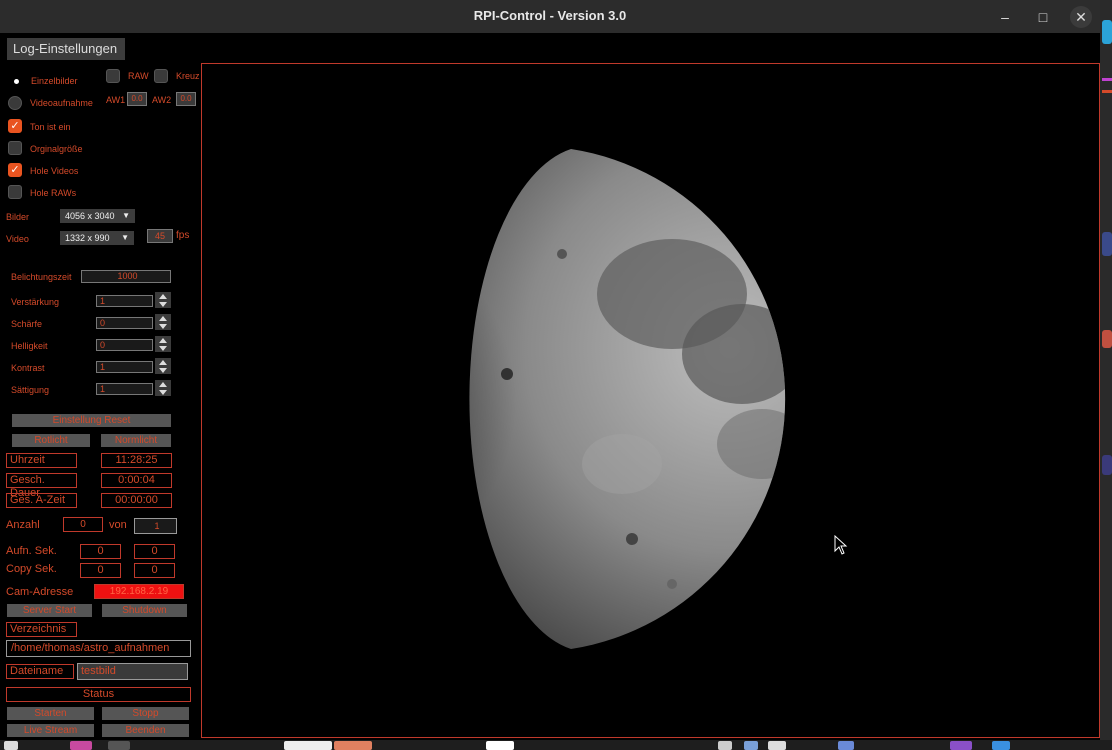 The width and height of the screenshot is (1112, 750). What do you see at coordinates (40, 592) in the screenshot?
I see `cam-adresse-label: Cam-Adresse` at bounding box center [40, 592].